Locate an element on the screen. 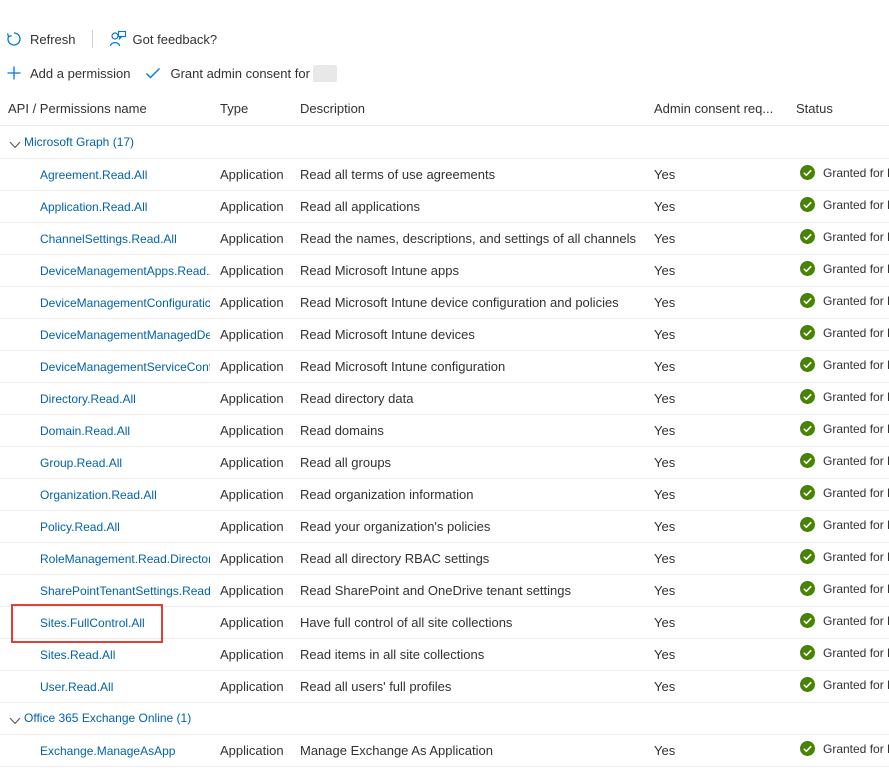 The width and height of the screenshot is (889, 777). permission-name-link: Application.Read.All is located at coordinates (125, 207).